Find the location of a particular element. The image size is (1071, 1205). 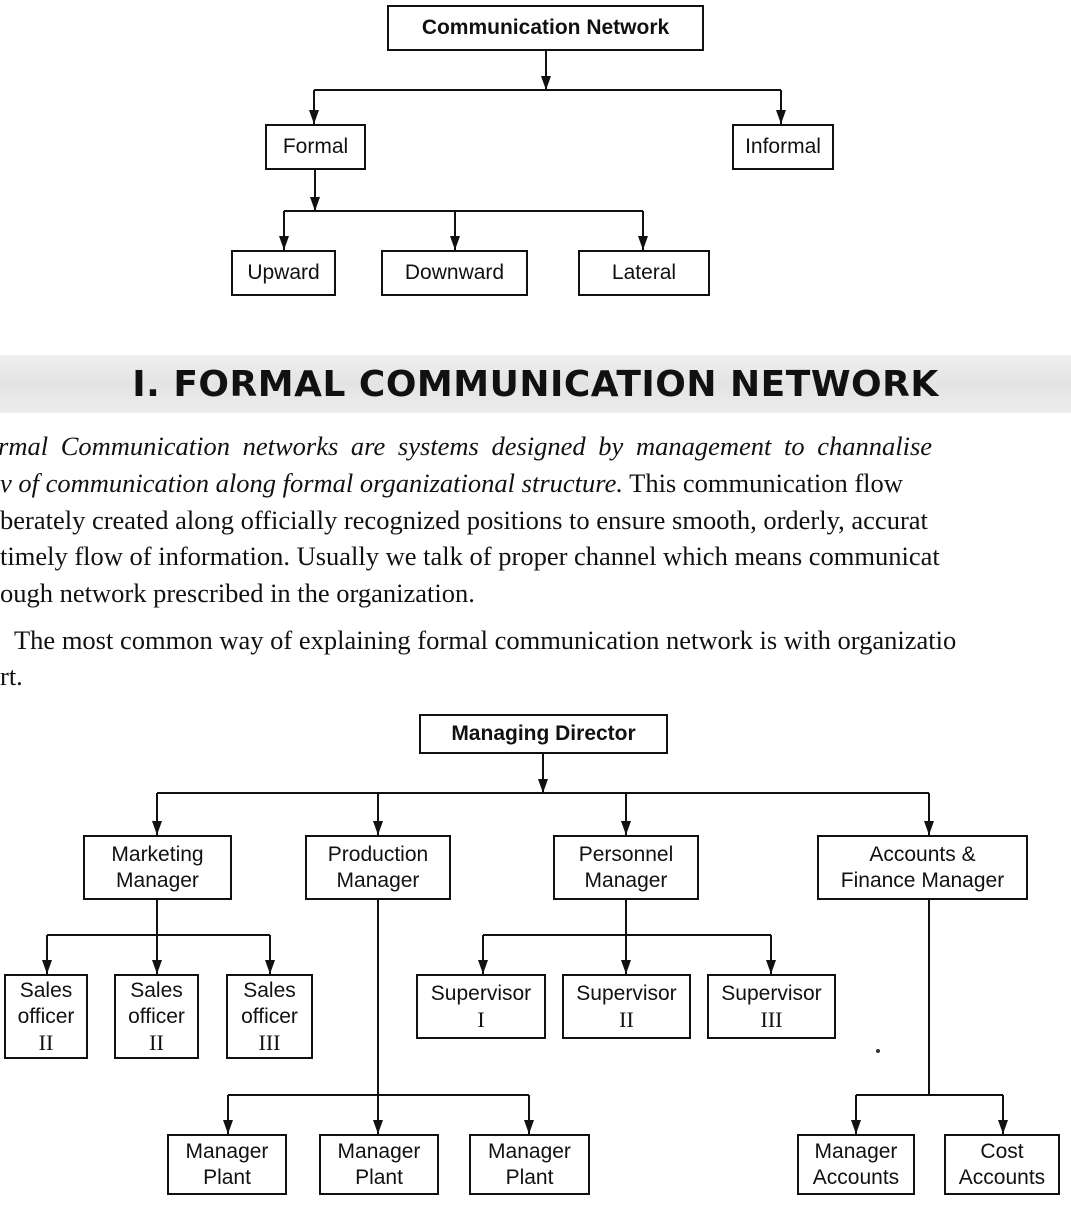

node-label: Managing Director is located at coordinates (543, 733).